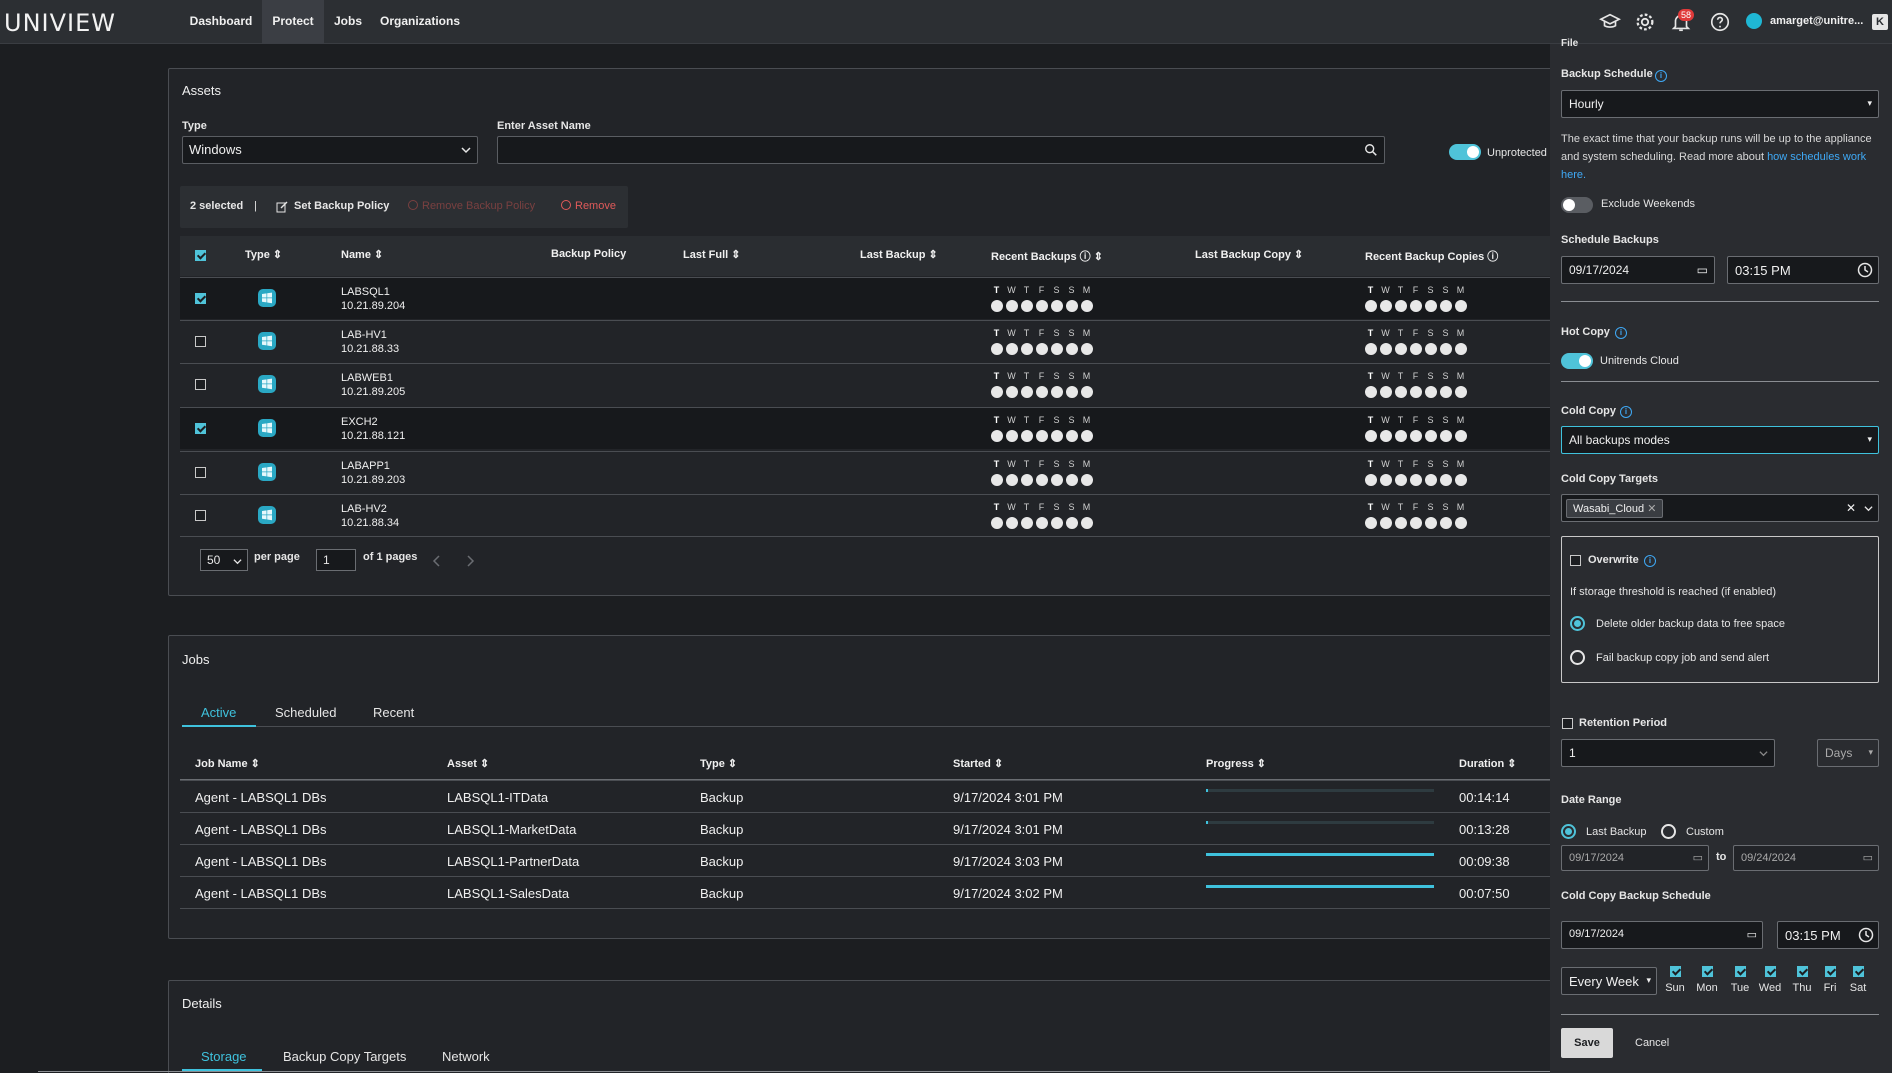 This screenshot has width=1892, height=1073. What do you see at coordinates (865, 472) in the screenshot?
I see `table-row: LABAPP1 10.21.89.203 T W T F S S M T W T F S S M` at bounding box center [865, 472].